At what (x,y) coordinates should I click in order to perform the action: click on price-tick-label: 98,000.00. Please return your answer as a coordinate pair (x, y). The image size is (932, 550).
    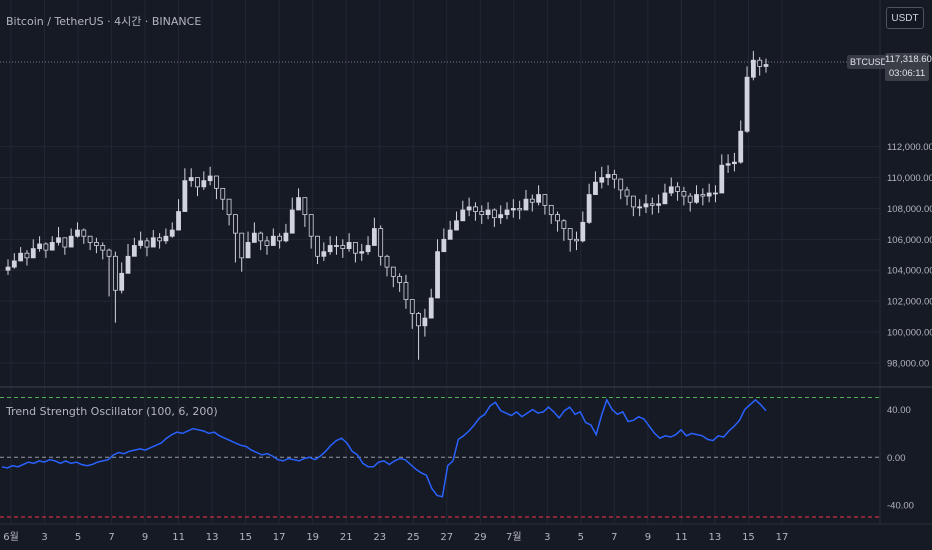
    Looking at the image, I should click on (908, 363).